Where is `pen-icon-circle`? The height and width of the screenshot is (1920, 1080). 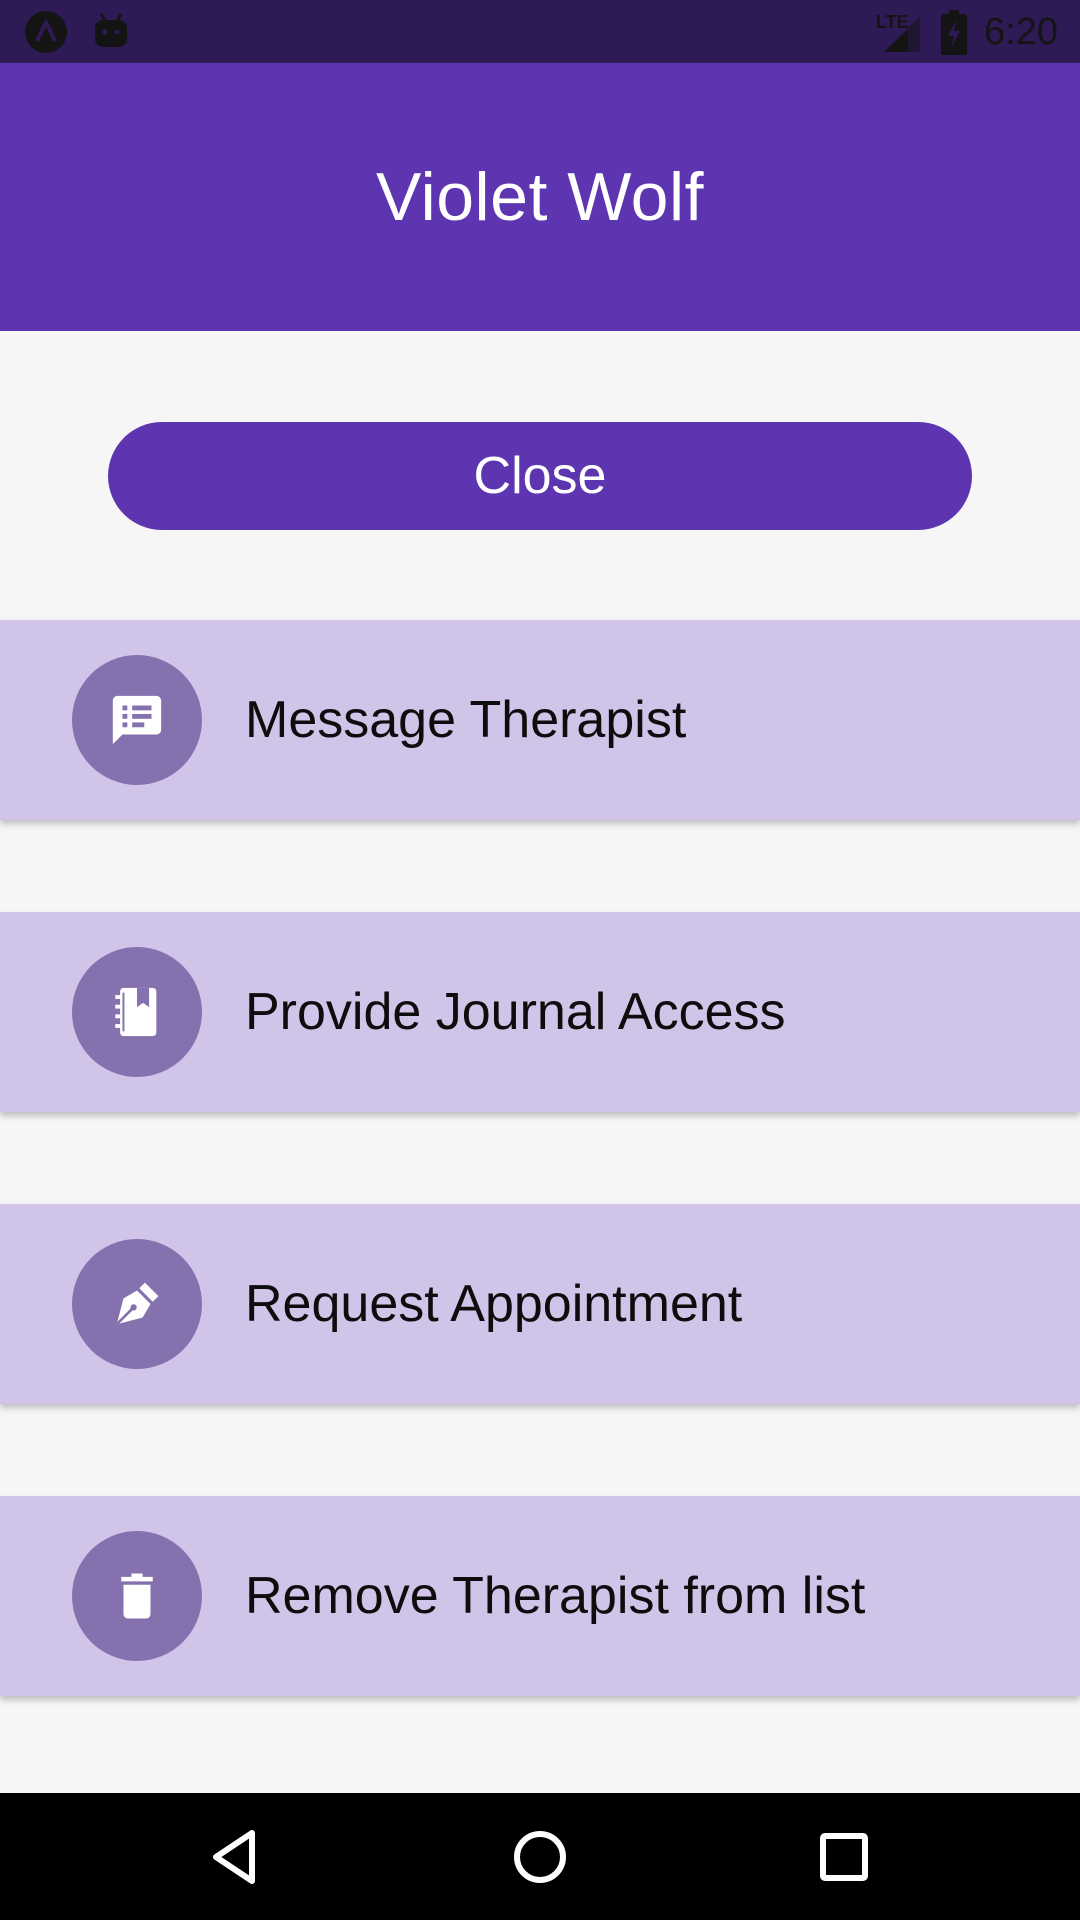 pen-icon-circle is located at coordinates (137, 1304).